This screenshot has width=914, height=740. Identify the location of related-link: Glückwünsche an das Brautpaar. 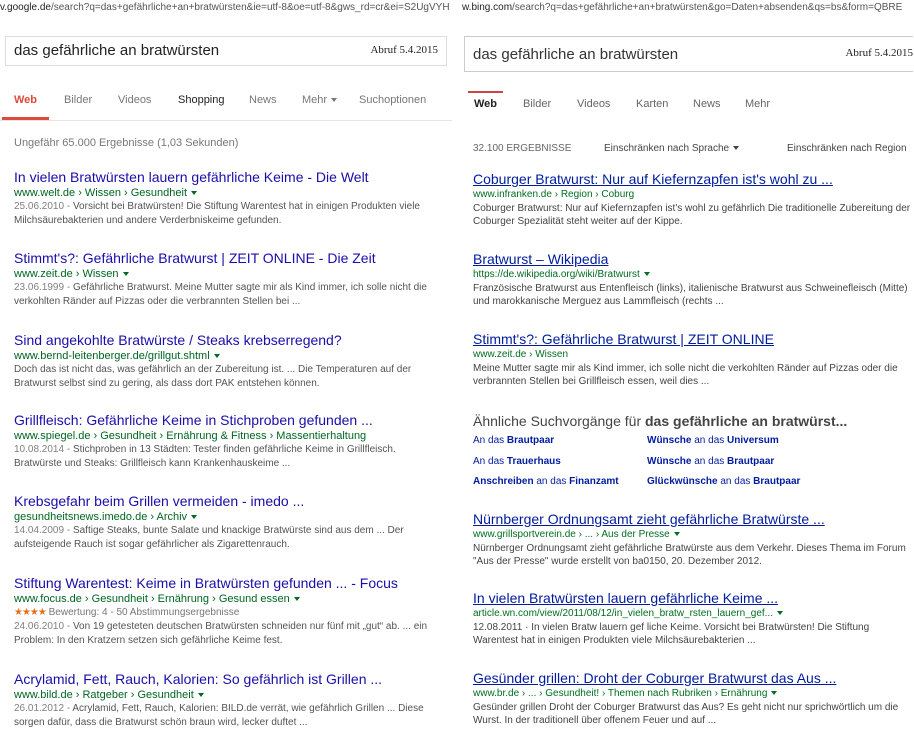
(723, 481).